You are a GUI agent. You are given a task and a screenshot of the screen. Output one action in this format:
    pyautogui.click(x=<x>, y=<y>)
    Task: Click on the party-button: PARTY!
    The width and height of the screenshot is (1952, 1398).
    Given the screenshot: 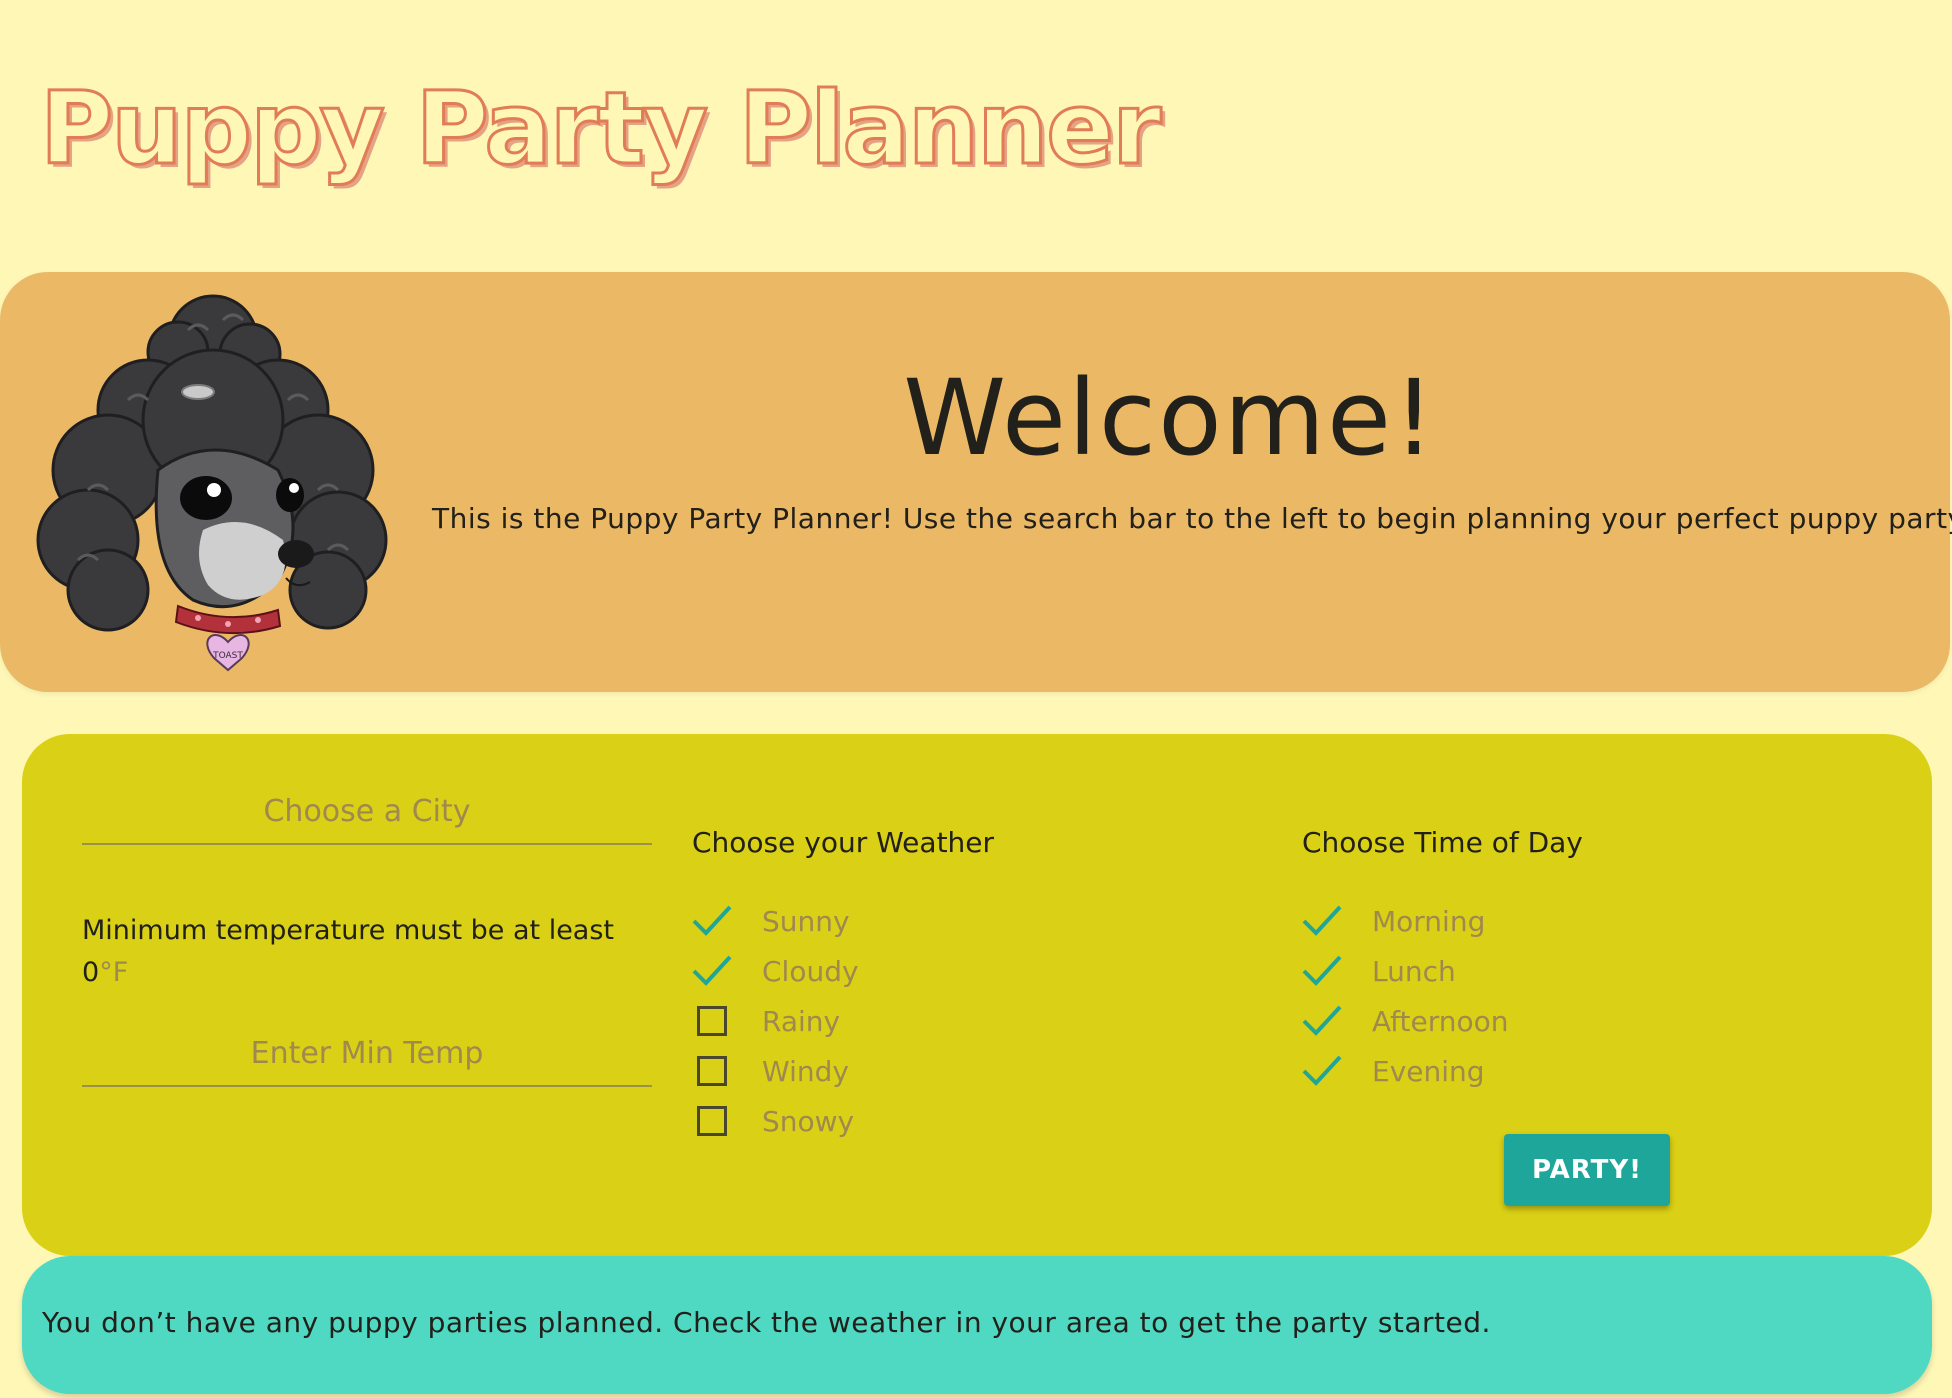 What is the action you would take?
    pyautogui.click(x=1587, y=1170)
    